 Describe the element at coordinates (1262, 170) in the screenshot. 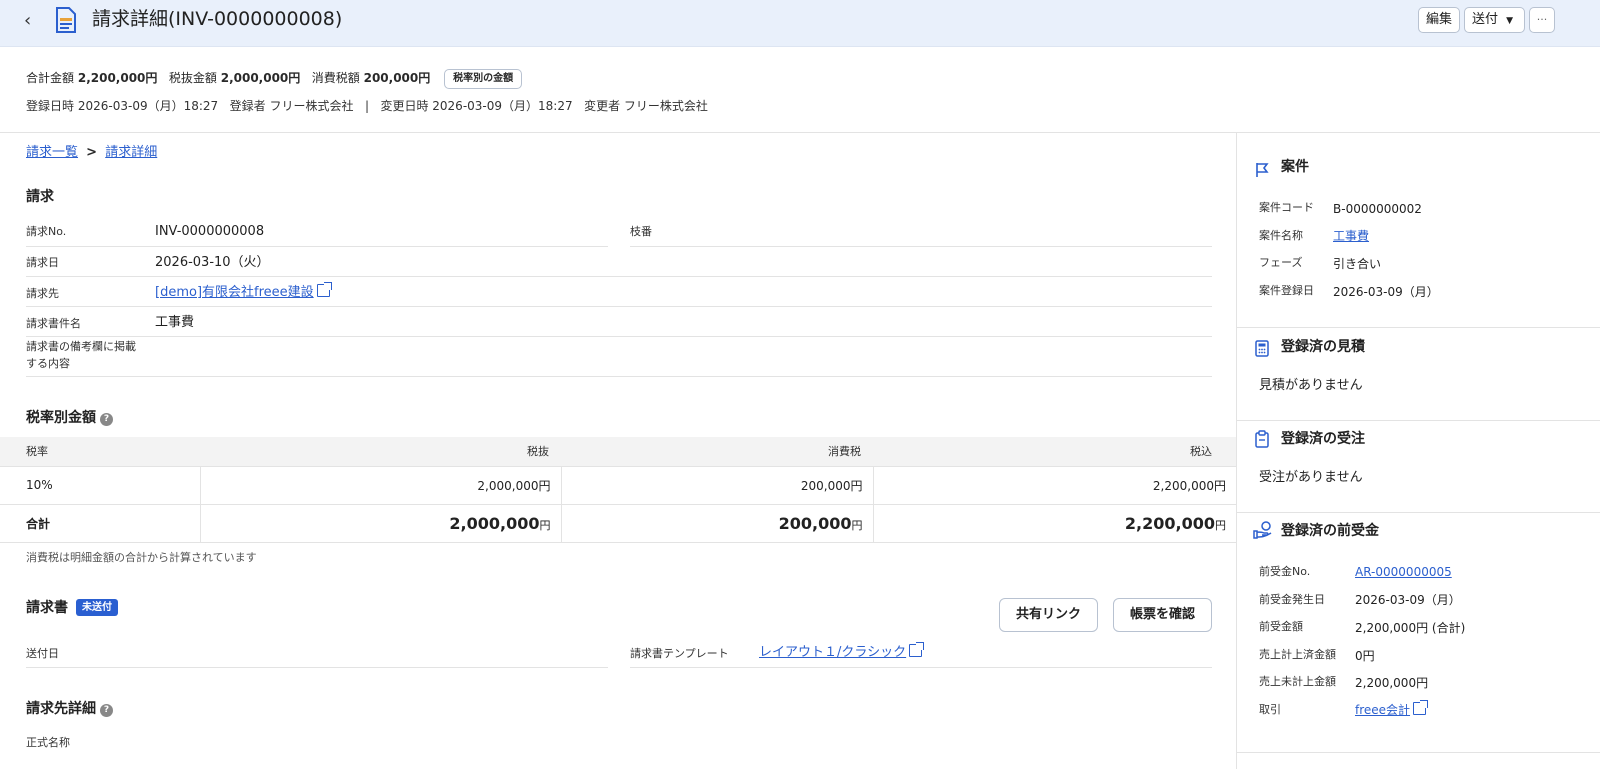

I see `flag-icon` at that location.